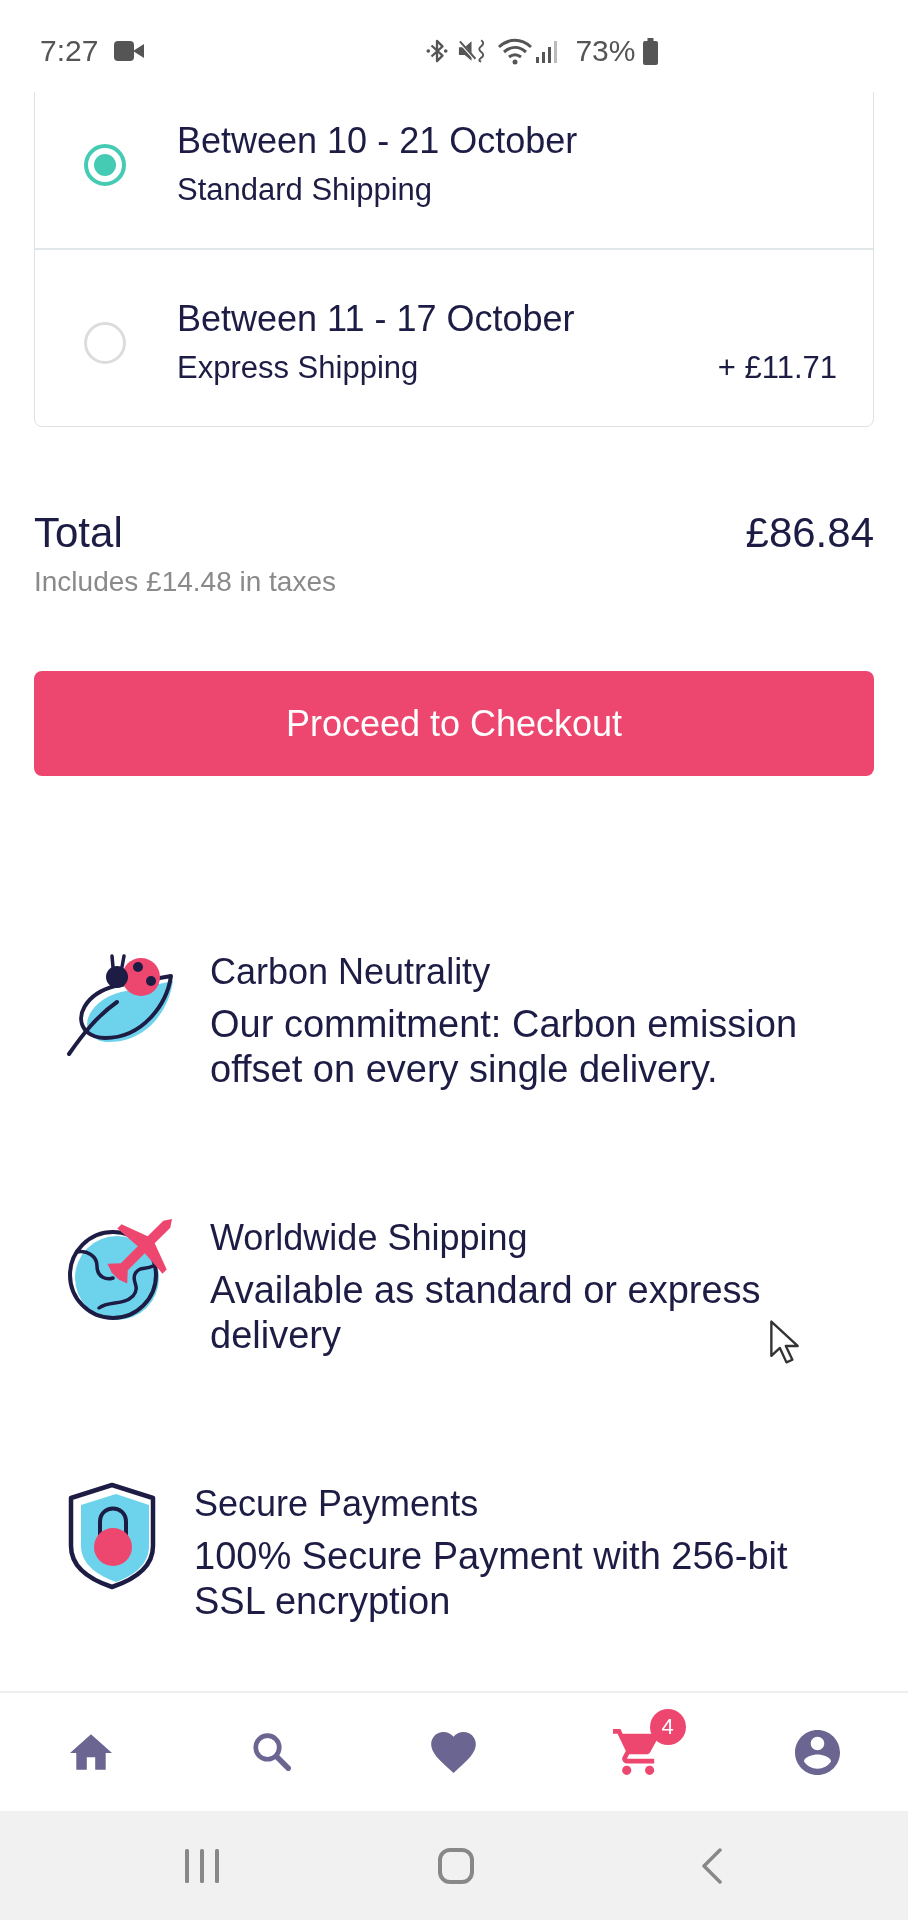 This screenshot has width=908, height=1920. Describe the element at coordinates (547, 51) in the screenshot. I see `signal-icon` at that location.